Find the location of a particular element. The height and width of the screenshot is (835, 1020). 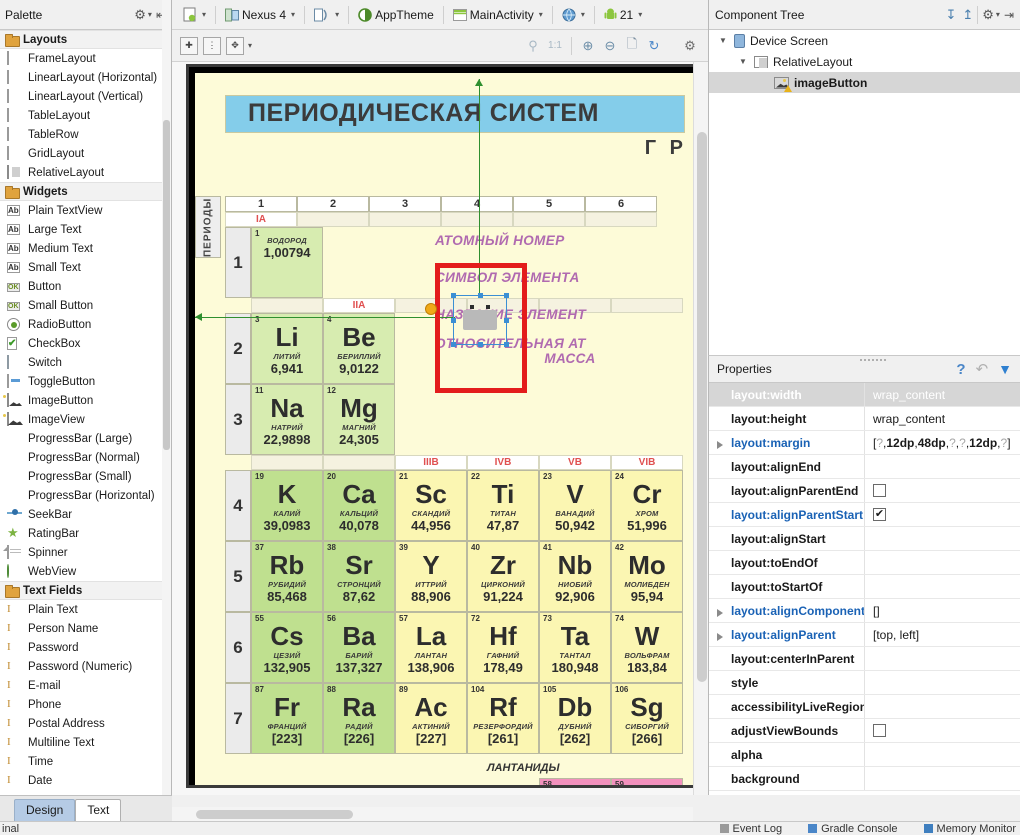

palette-item-tablelayout: TableLayout is located at coordinates (85, 115).